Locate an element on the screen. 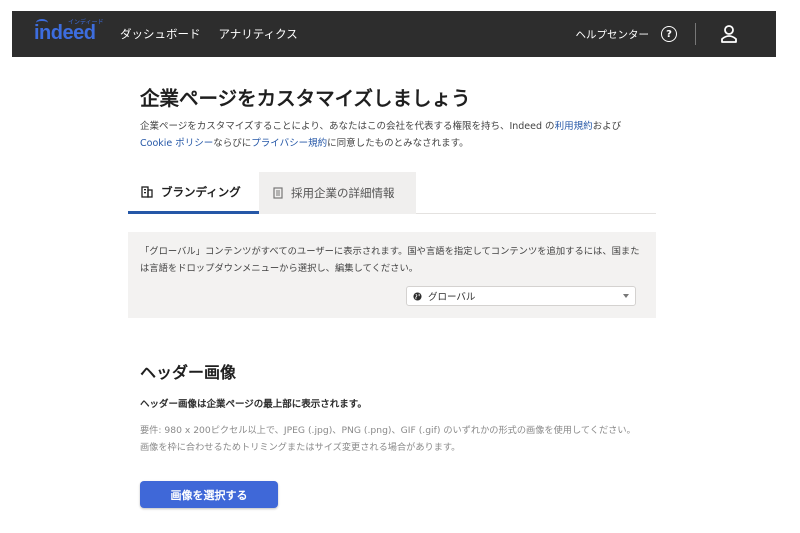 Image resolution: width=800 pixels, height=533 pixels. page-title: 企業ページをカスタマイズしましょう is located at coordinates (305, 98).